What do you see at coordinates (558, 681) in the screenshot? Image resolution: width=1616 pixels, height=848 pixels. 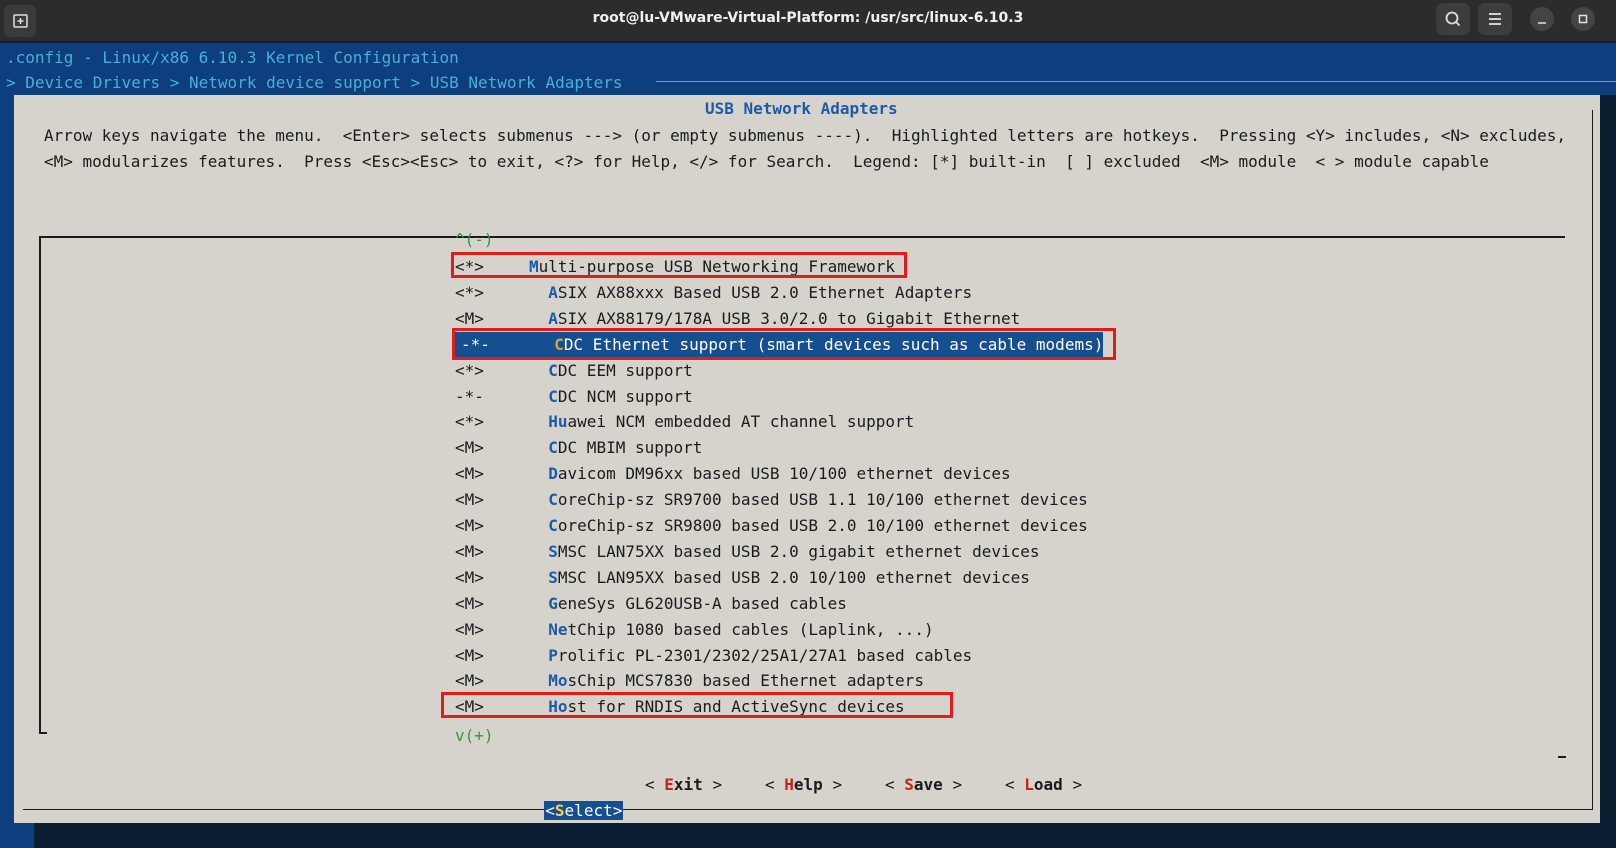 I see `menu-item-hotkey: Mo` at bounding box center [558, 681].